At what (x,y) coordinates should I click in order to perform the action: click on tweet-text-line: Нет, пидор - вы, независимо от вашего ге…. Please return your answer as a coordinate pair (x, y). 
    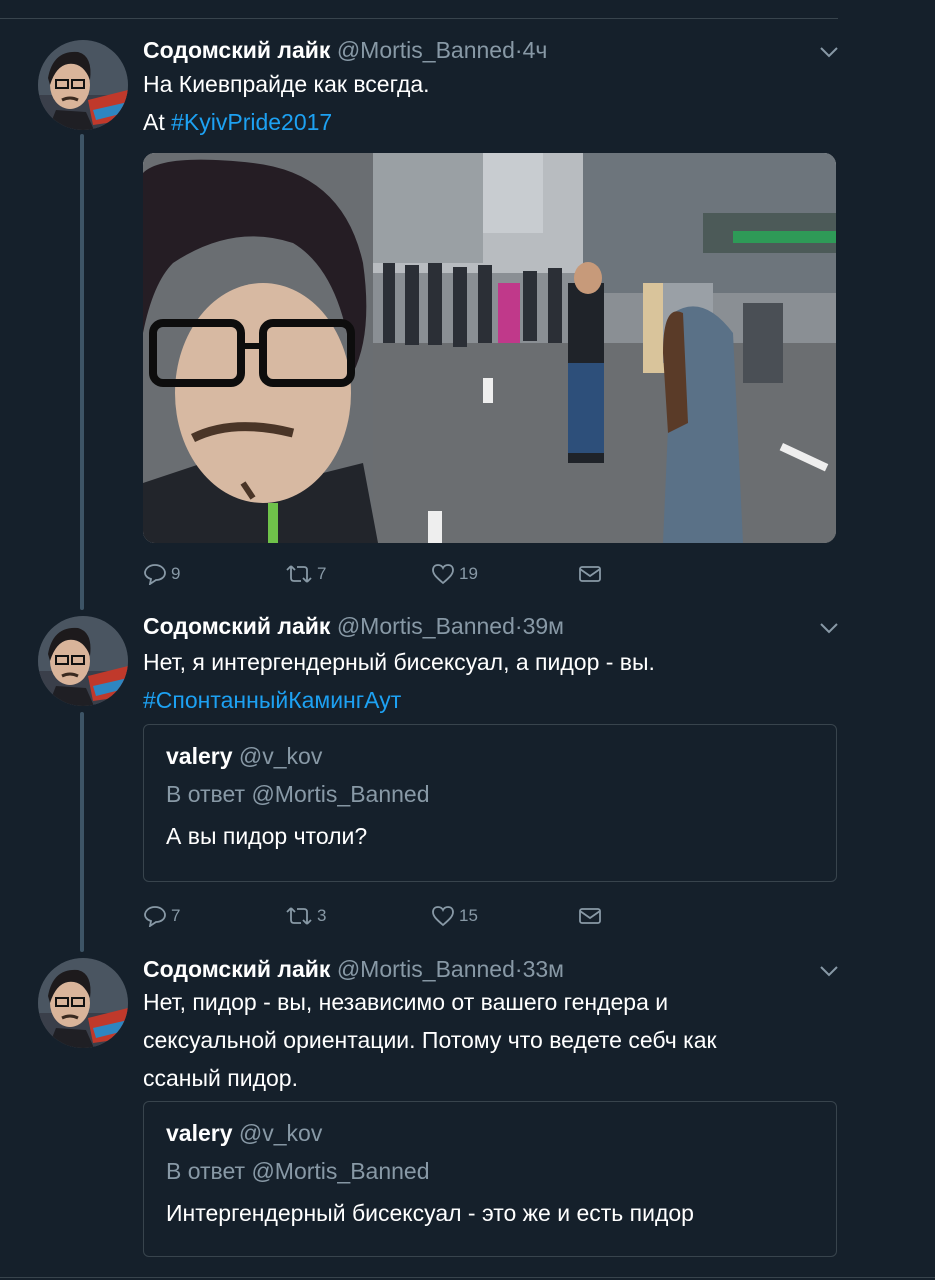
    Looking at the image, I should click on (406, 1002).